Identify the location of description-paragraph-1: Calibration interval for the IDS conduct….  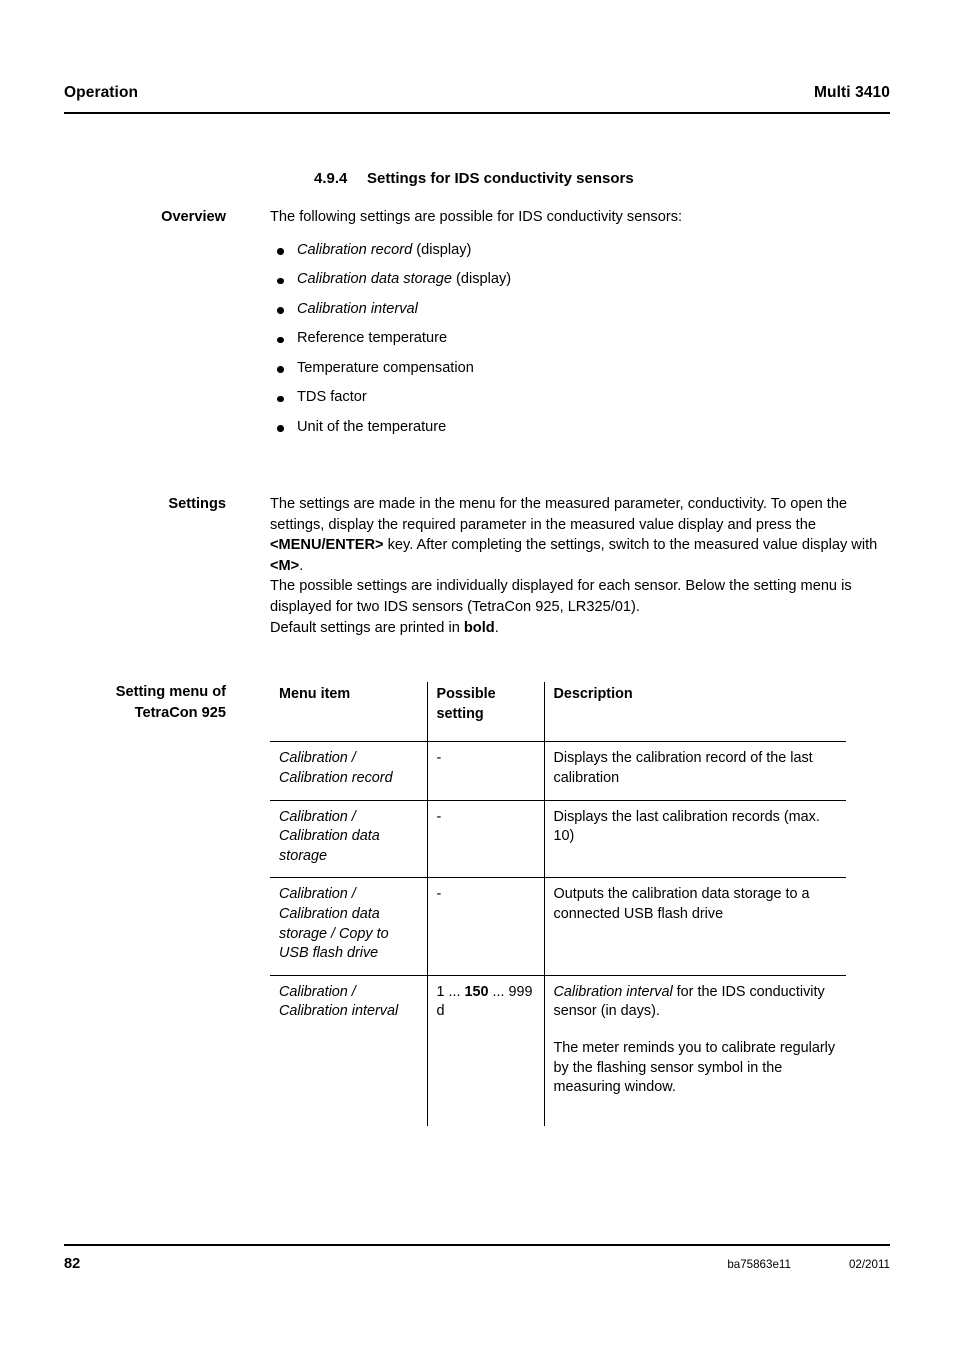
(696, 1002).